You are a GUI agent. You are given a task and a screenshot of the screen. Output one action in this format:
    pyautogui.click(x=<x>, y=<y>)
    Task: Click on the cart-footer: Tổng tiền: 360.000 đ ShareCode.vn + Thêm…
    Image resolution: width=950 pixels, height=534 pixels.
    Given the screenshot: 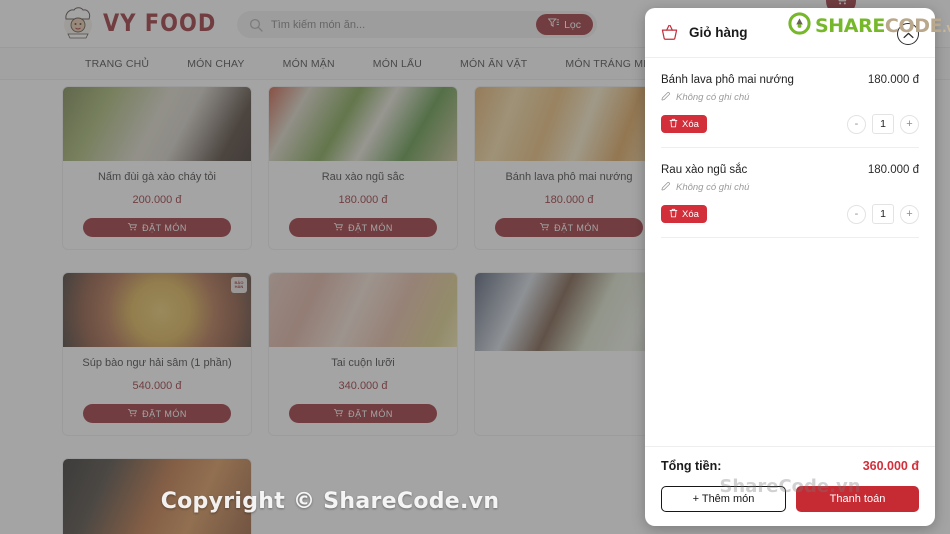 What is the action you would take?
    pyautogui.click(x=790, y=486)
    